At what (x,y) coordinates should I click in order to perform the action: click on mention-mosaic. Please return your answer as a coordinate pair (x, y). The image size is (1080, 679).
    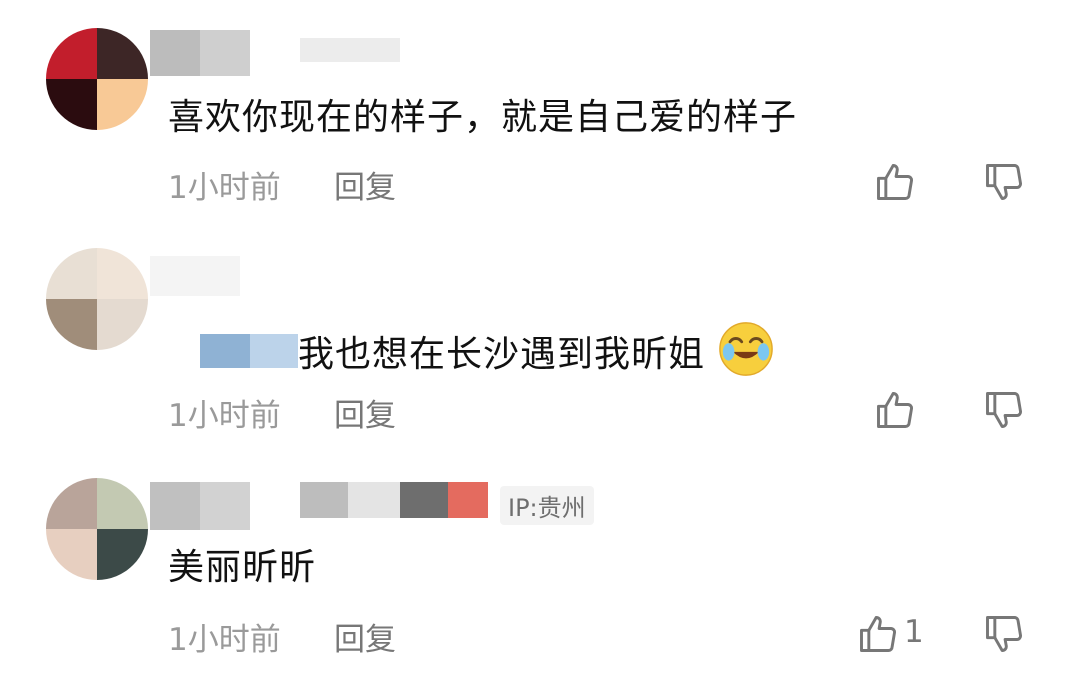
    Looking at the image, I should click on (249, 351).